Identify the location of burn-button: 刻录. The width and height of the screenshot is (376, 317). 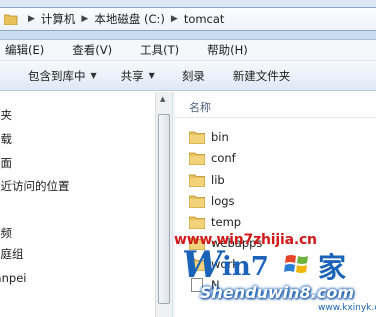
(193, 76).